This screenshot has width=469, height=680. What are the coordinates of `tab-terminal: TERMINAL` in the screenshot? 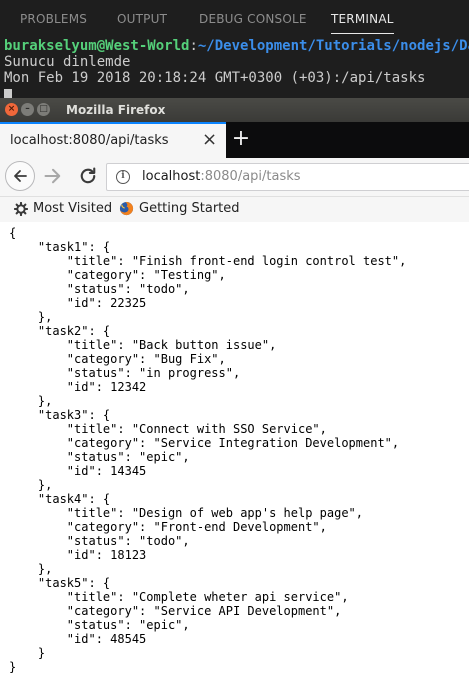 It's located at (362, 23).